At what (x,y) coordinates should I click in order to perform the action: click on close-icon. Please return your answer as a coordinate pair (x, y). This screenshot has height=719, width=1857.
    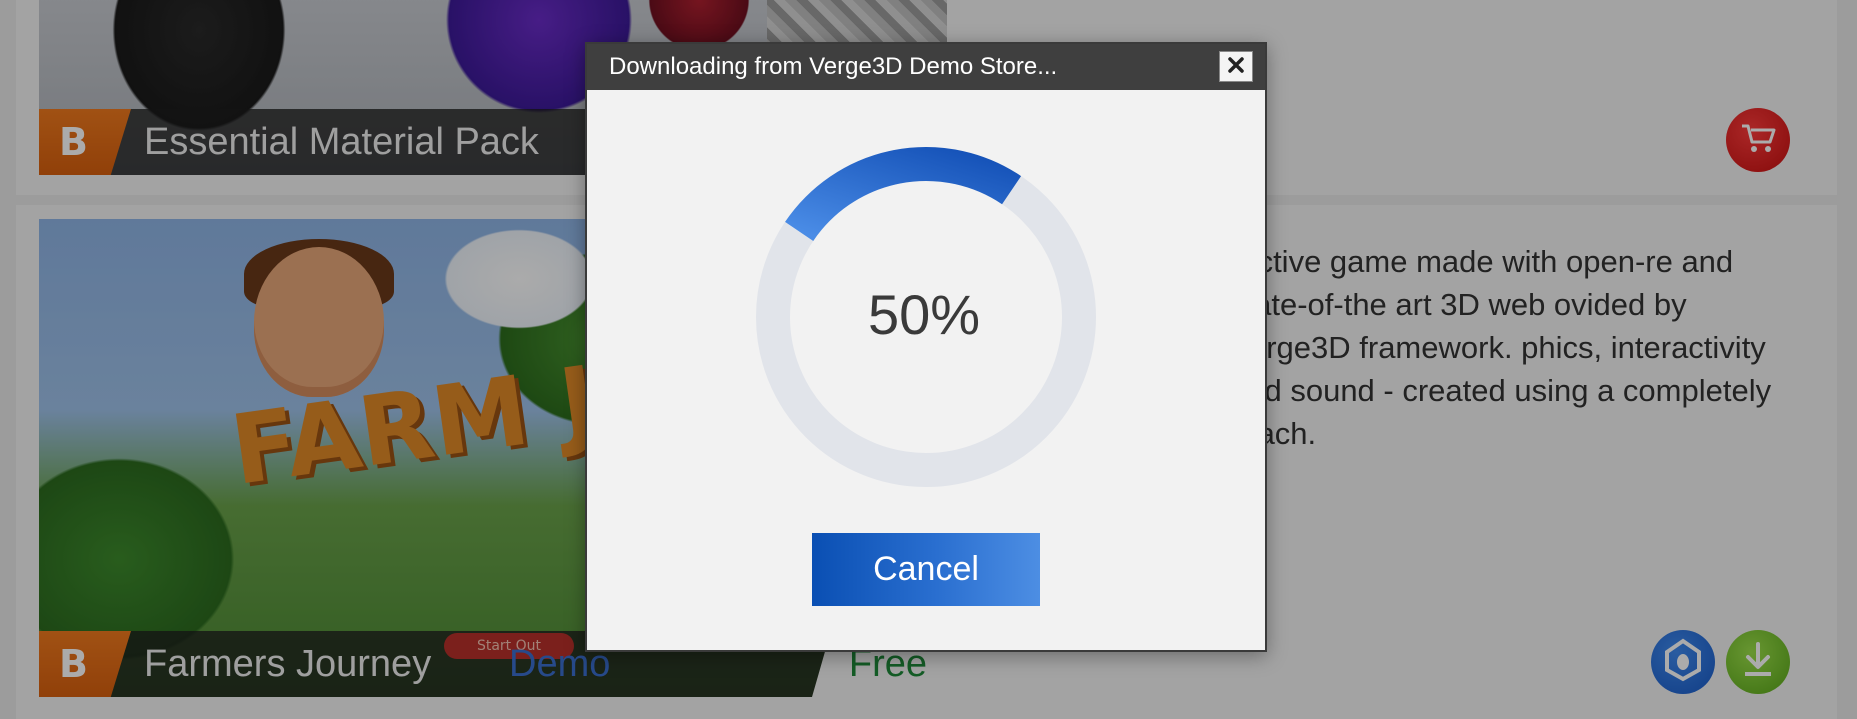
    Looking at the image, I should click on (1236, 67).